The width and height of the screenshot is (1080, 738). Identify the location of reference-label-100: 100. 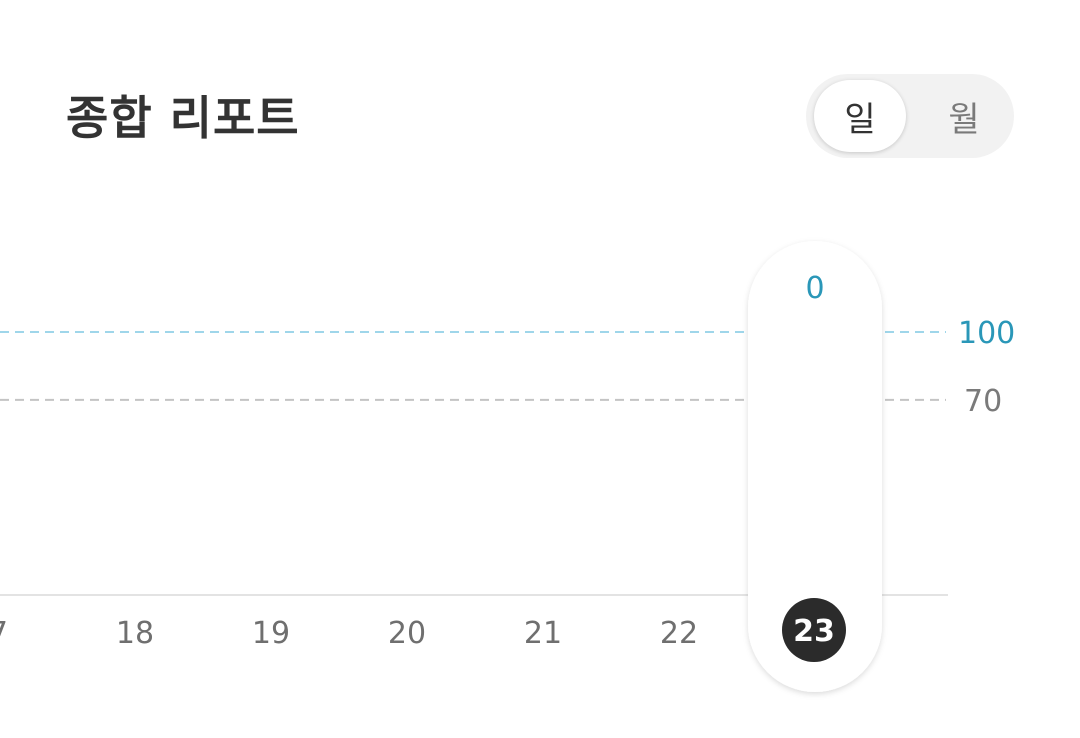
(986, 333).